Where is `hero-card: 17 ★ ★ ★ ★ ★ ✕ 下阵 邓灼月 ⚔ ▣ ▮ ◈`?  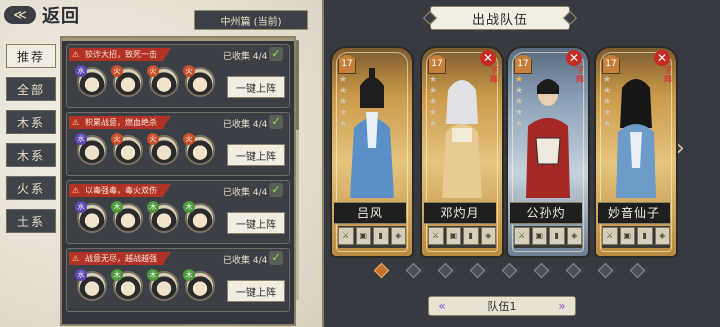 hero-card: 17 ★ ★ ★ ★ ★ ✕ 下阵 邓灼月 ⚔ ▣ ▮ ◈ is located at coordinates (462, 152).